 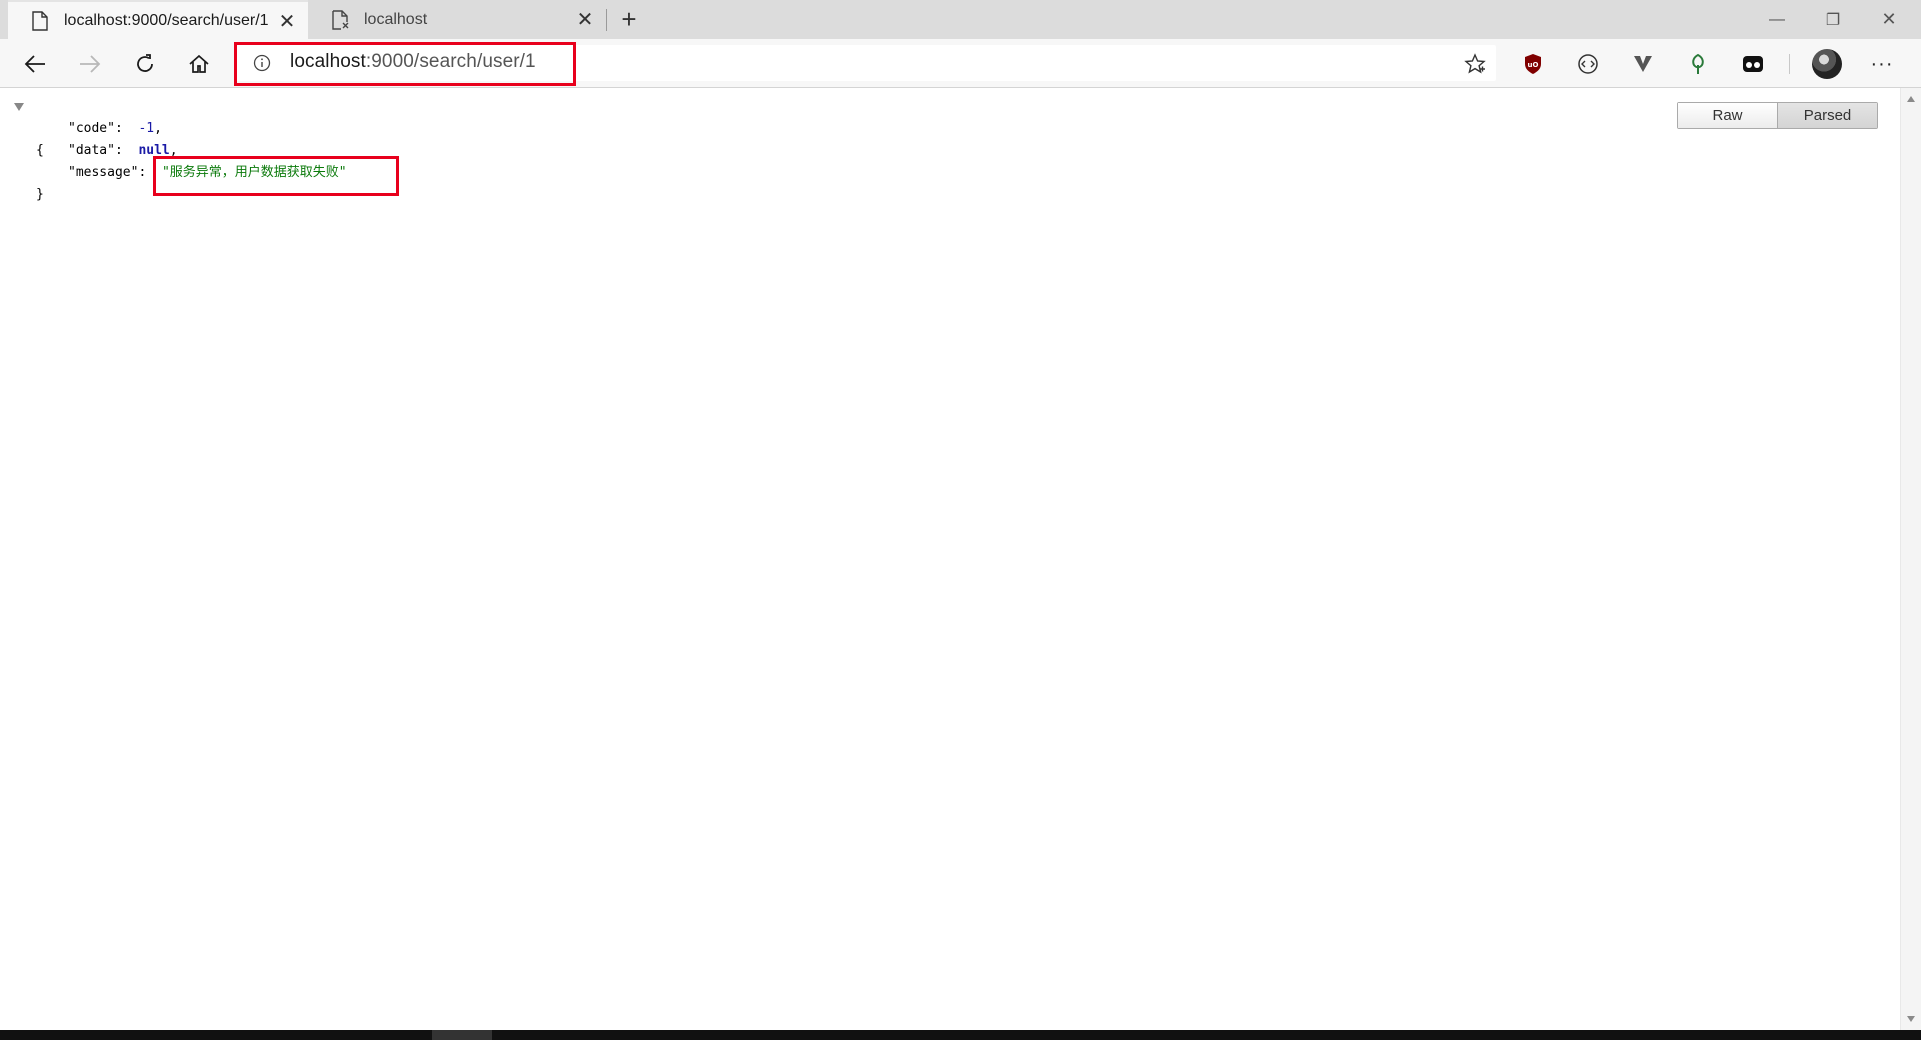 What do you see at coordinates (960, 63) in the screenshot?
I see `browser-toolbar: localhost:9000/search/user/1 uO ···` at bounding box center [960, 63].